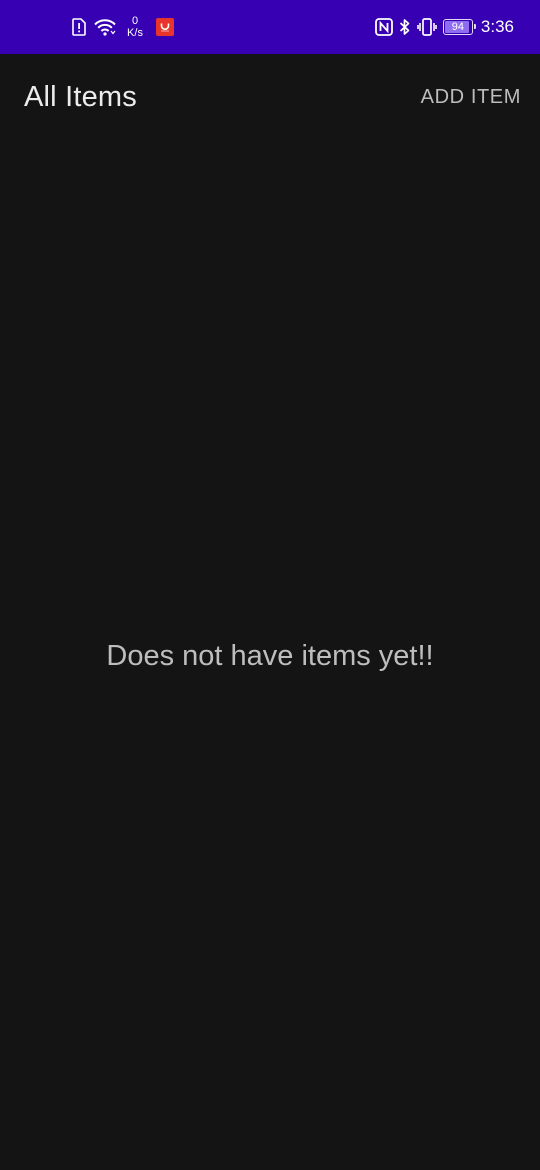 The height and width of the screenshot is (1170, 540). What do you see at coordinates (135, 21) in the screenshot?
I see `network-speed-value: 0` at bounding box center [135, 21].